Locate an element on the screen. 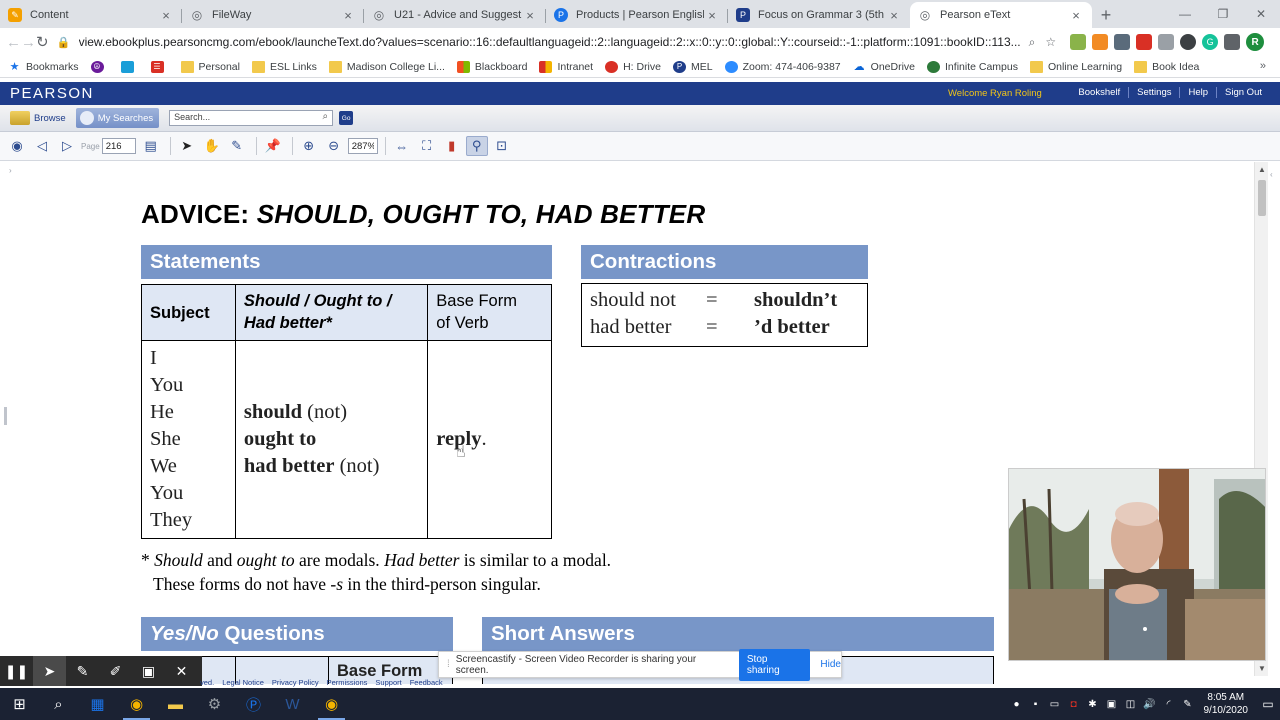  scroll-up-icon: ▲ is located at coordinates (1262, 169).